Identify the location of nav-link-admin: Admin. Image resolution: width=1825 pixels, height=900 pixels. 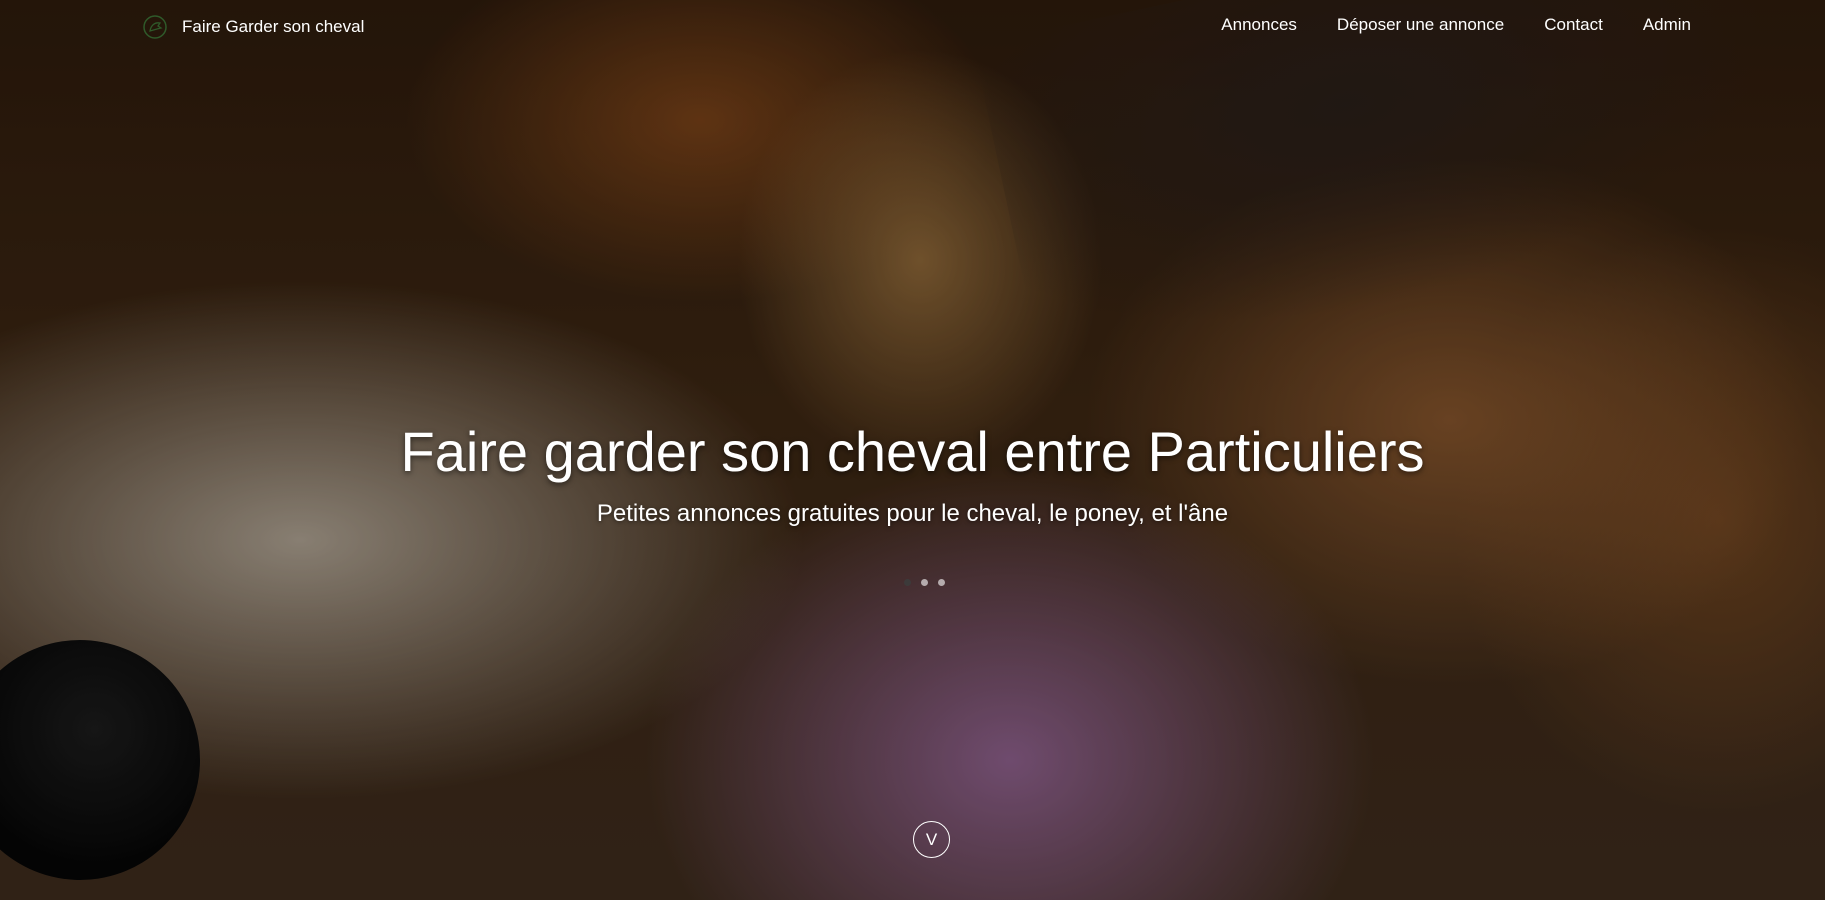
(1667, 25).